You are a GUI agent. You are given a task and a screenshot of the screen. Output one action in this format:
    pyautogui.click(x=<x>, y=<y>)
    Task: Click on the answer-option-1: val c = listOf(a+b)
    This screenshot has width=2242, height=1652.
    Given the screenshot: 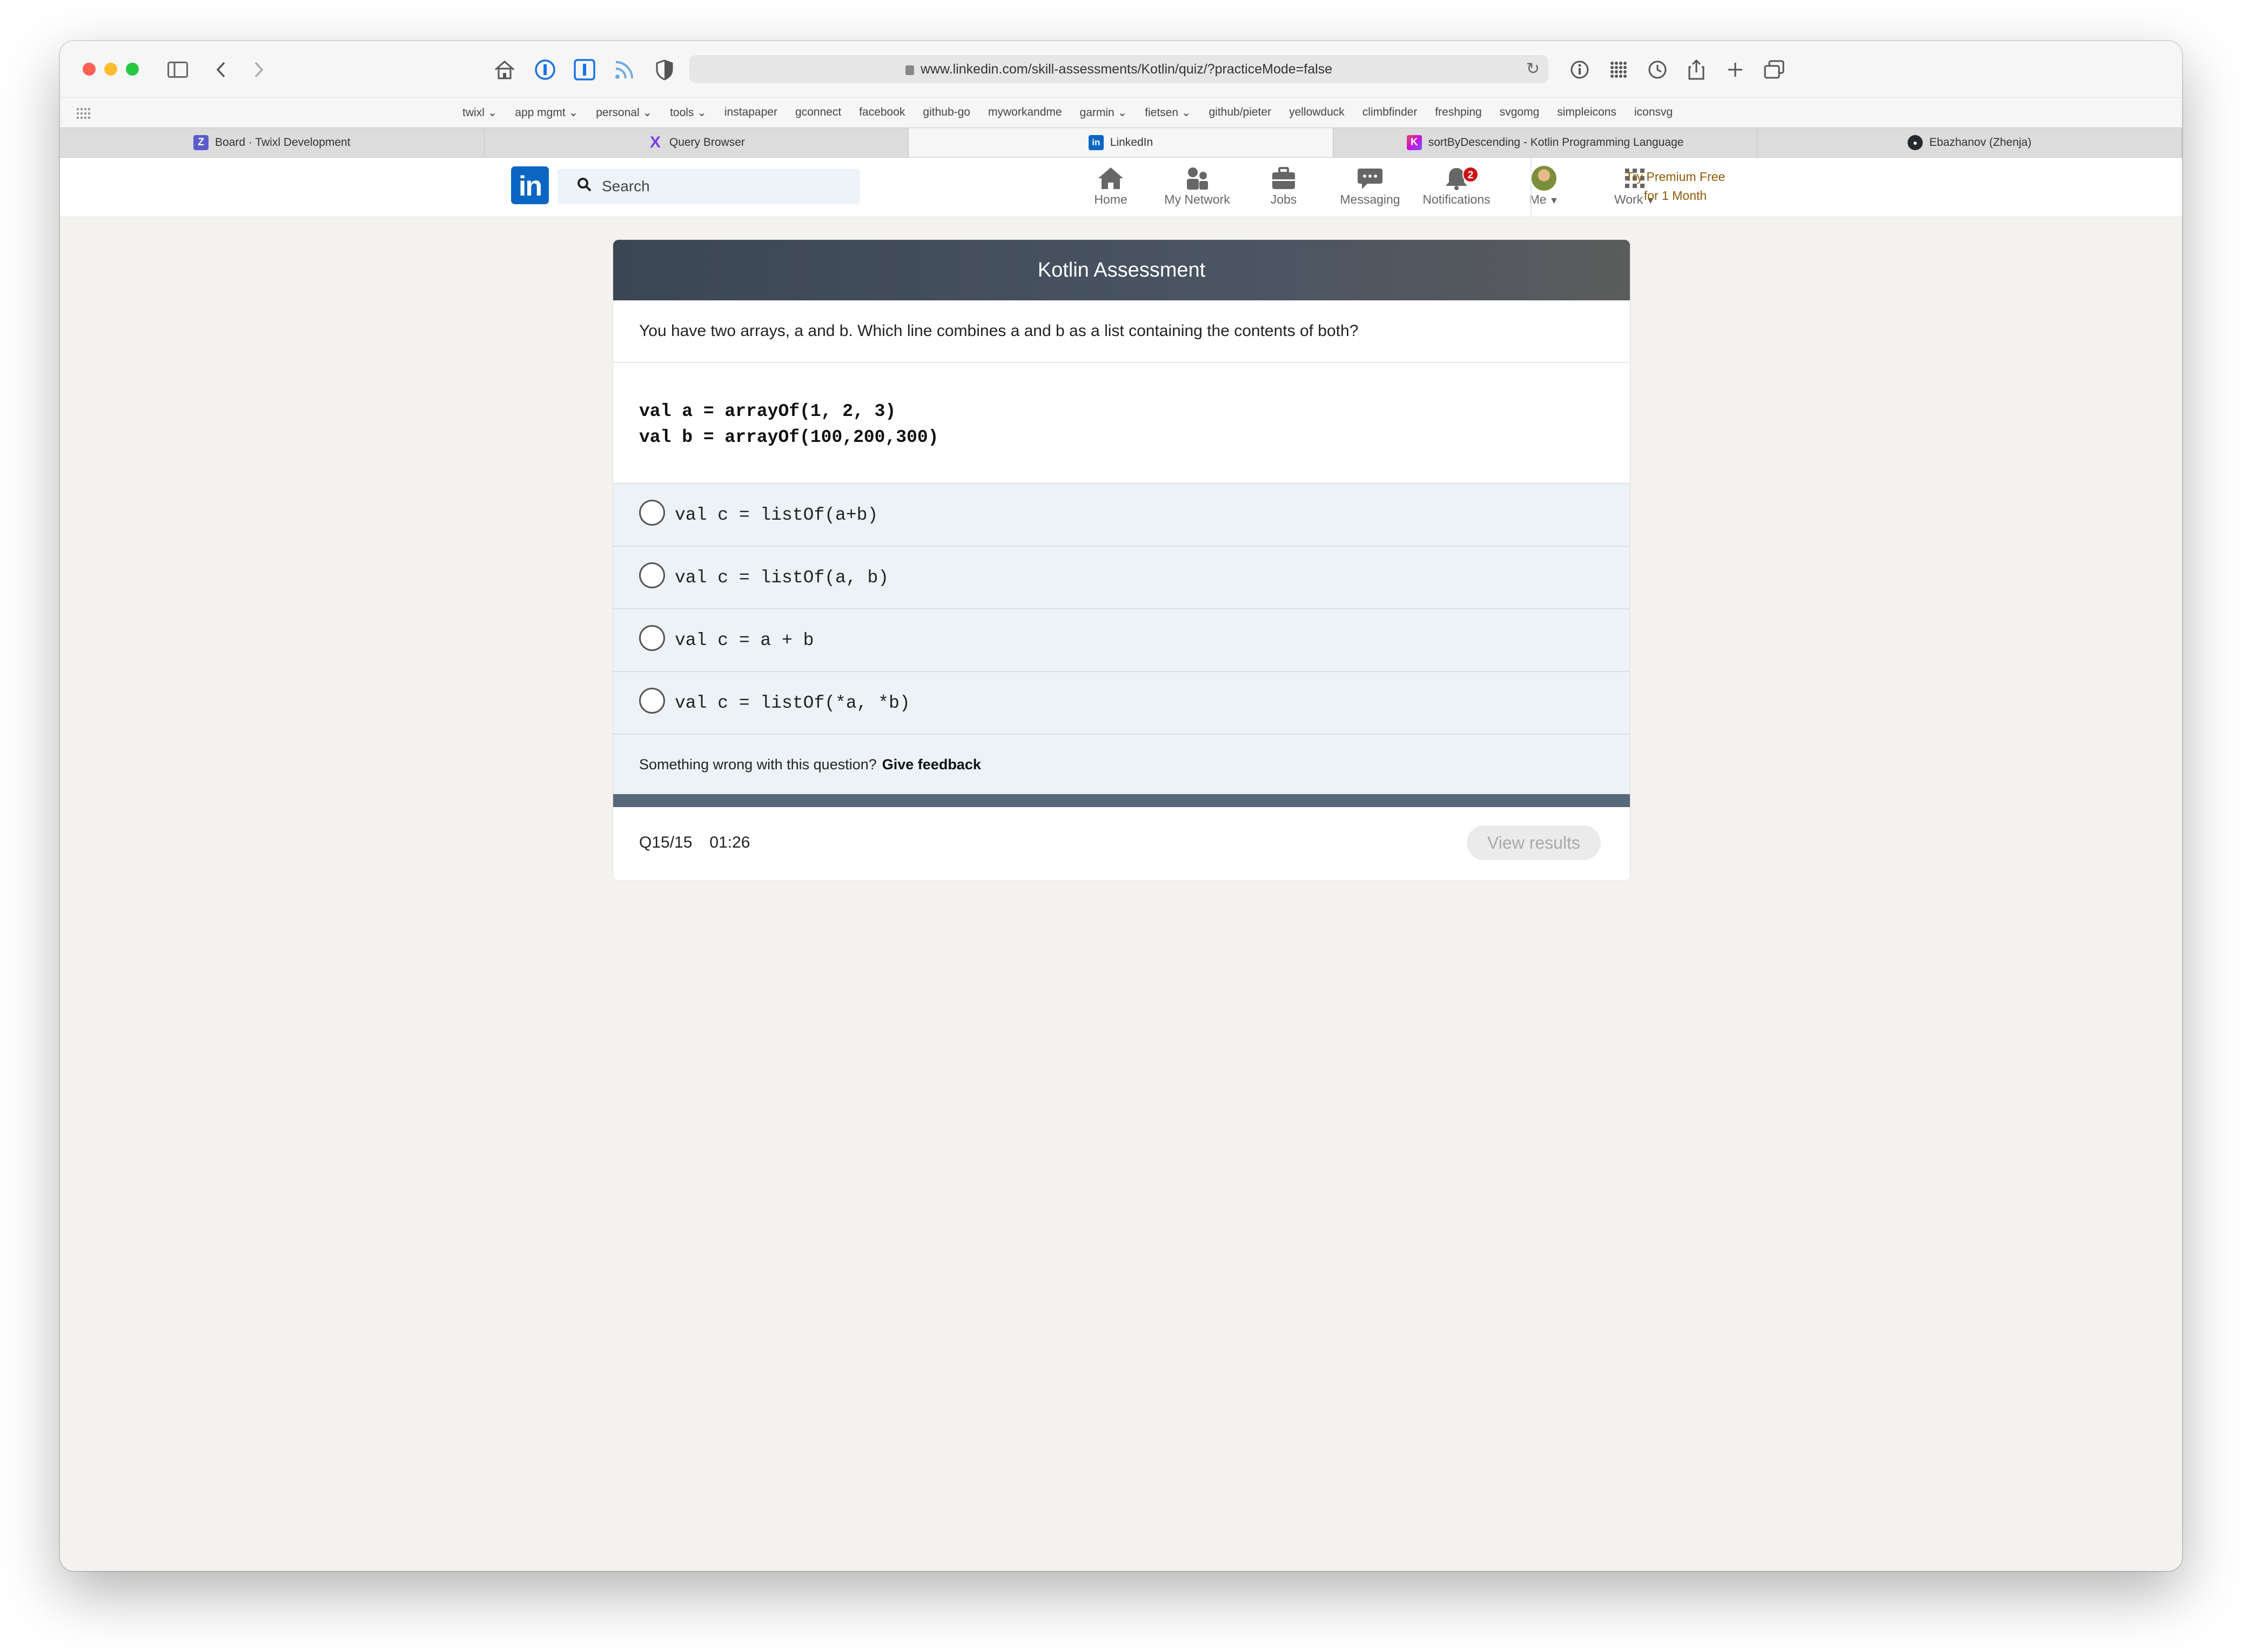 What is the action you would take?
    pyautogui.click(x=1121, y=515)
    